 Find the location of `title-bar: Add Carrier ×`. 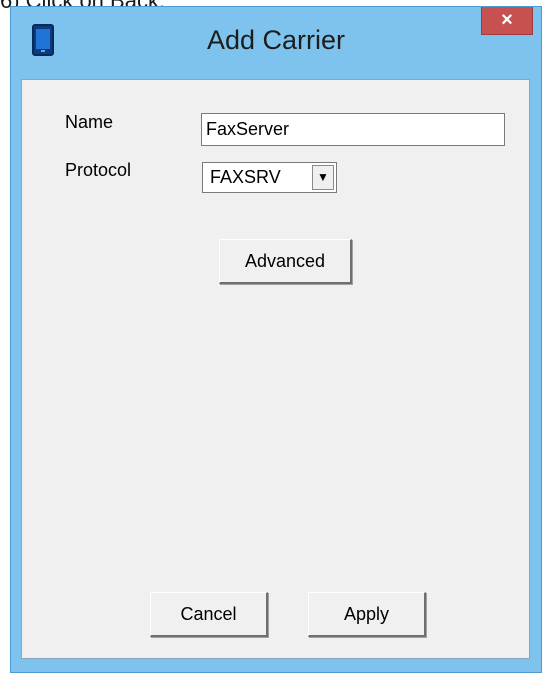

title-bar: Add Carrier × is located at coordinates (276, 42).